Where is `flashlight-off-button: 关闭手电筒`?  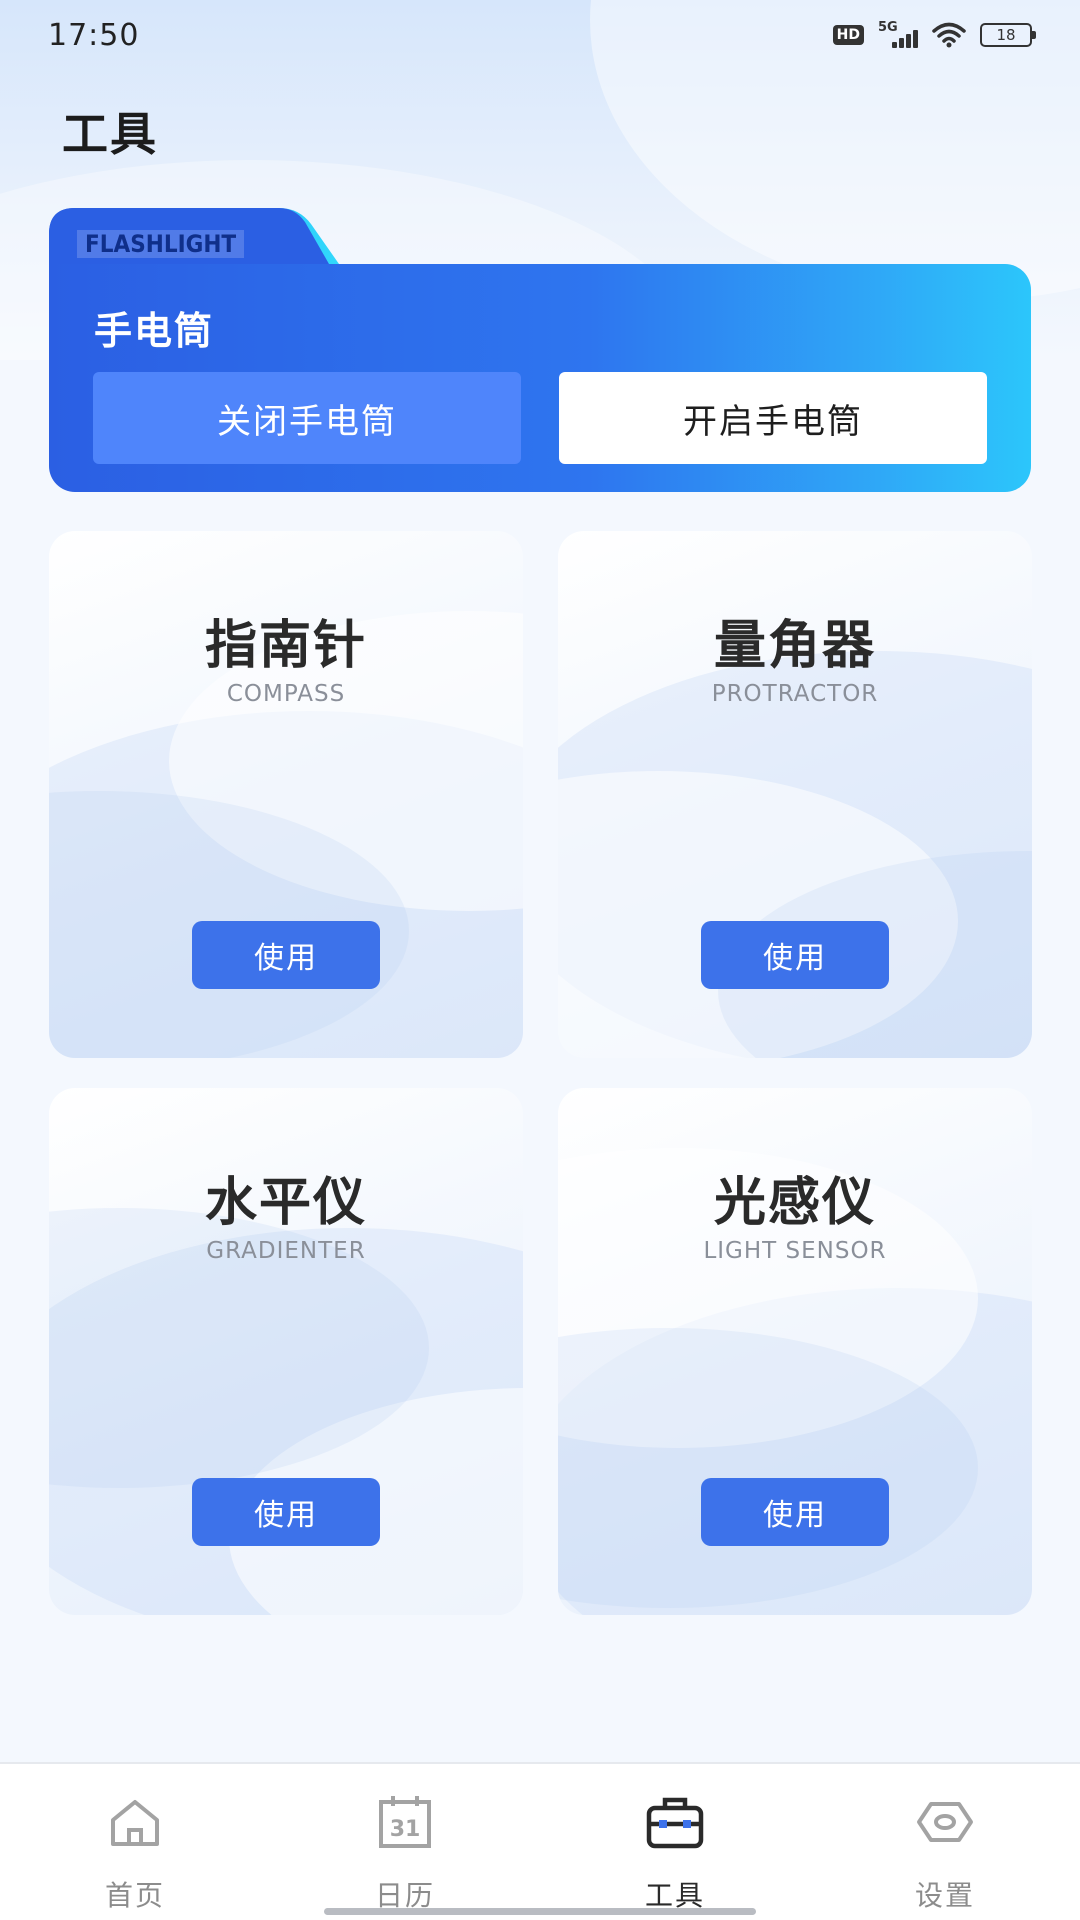 flashlight-off-button: 关闭手电筒 is located at coordinates (307, 418).